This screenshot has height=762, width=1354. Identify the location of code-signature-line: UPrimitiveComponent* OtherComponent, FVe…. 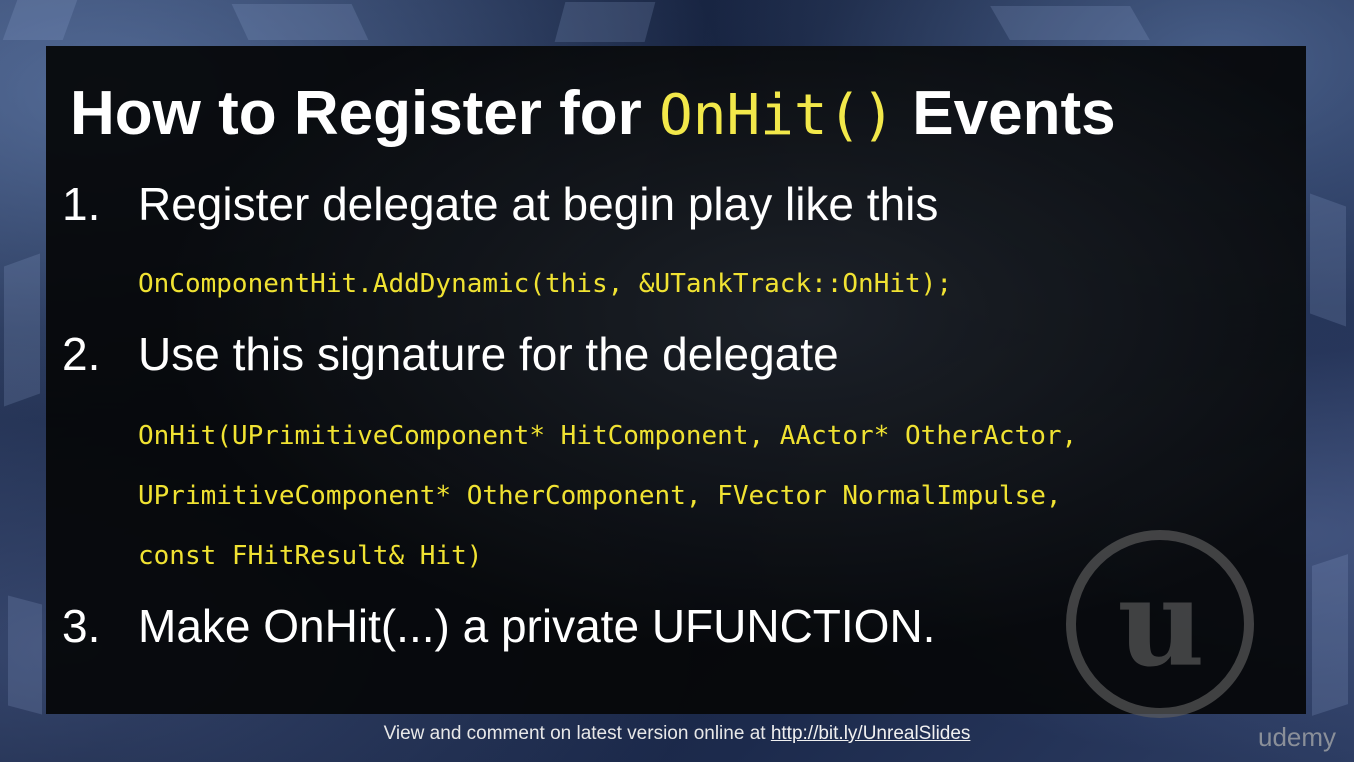
(600, 496).